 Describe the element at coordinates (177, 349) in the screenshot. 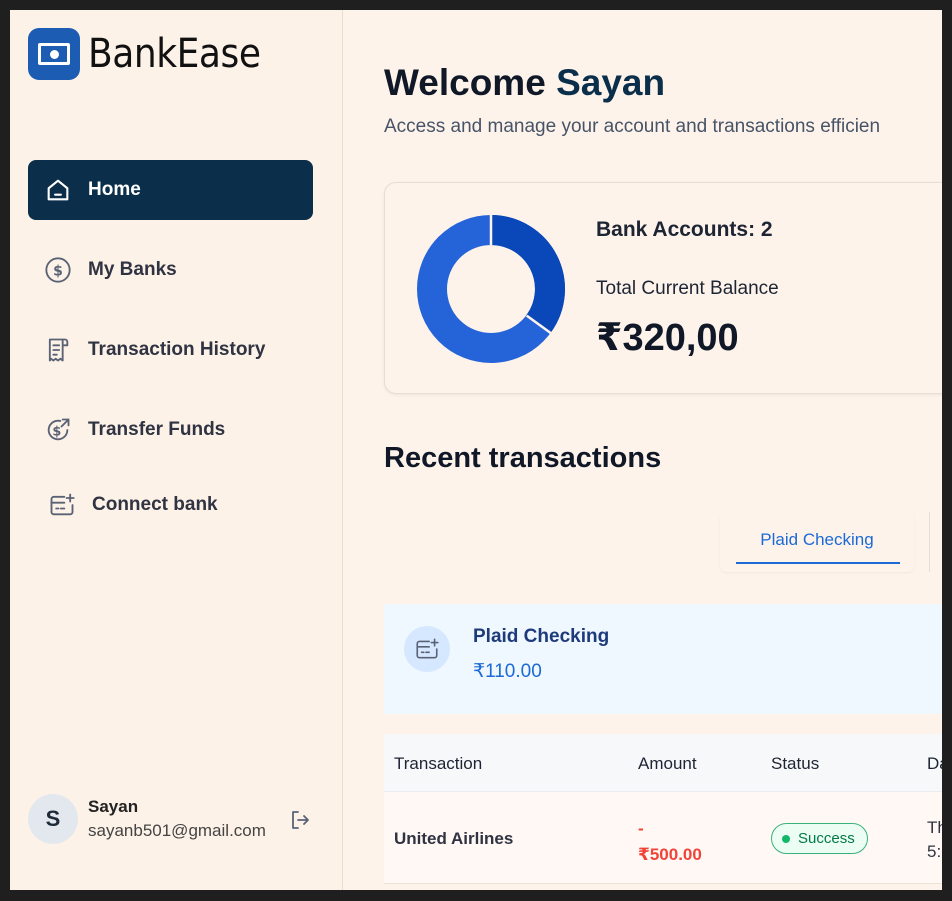

I see `sidebar-item-label: Transaction History` at that location.